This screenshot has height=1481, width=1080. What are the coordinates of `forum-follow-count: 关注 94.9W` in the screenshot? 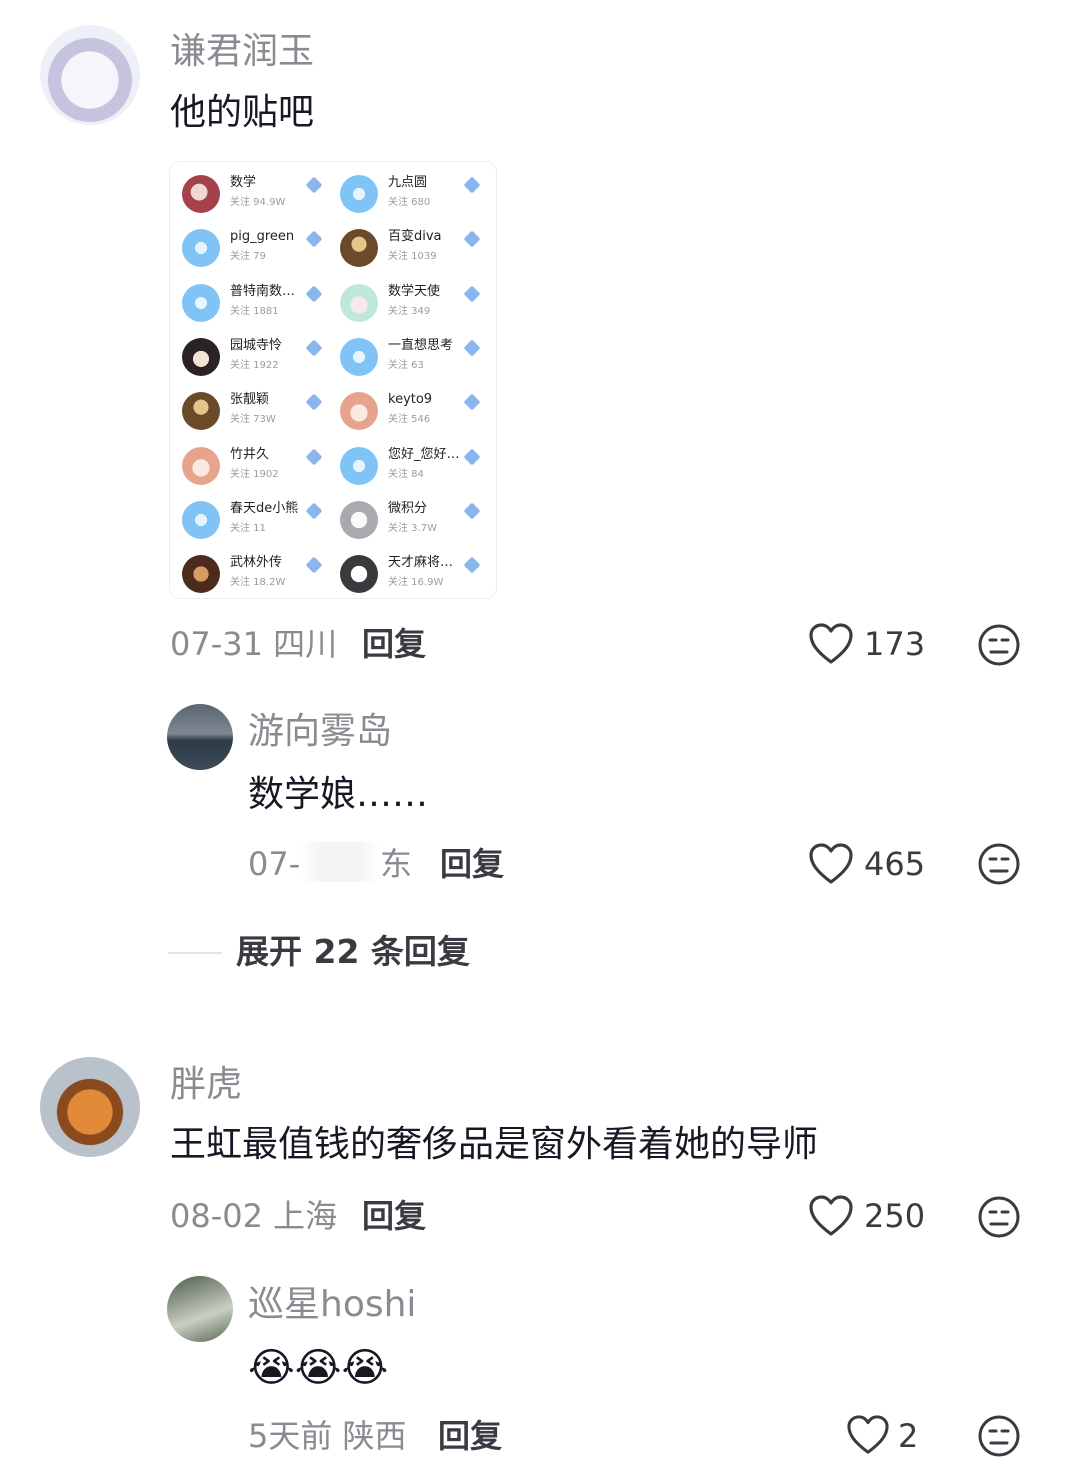 It's located at (258, 202).